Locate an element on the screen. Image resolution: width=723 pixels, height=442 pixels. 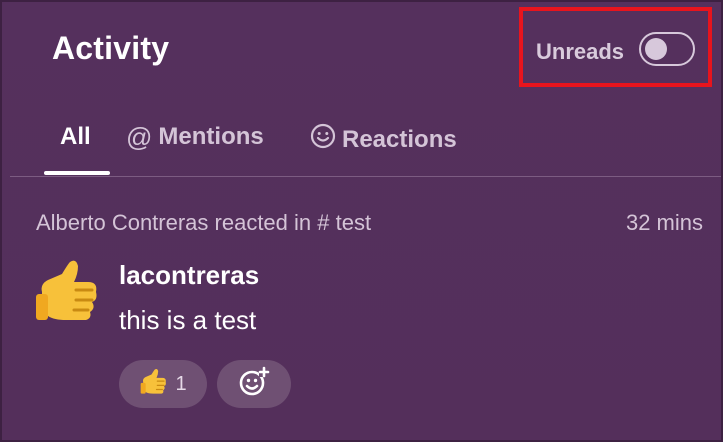
thumbs-up-icon is located at coordinates (154, 384).